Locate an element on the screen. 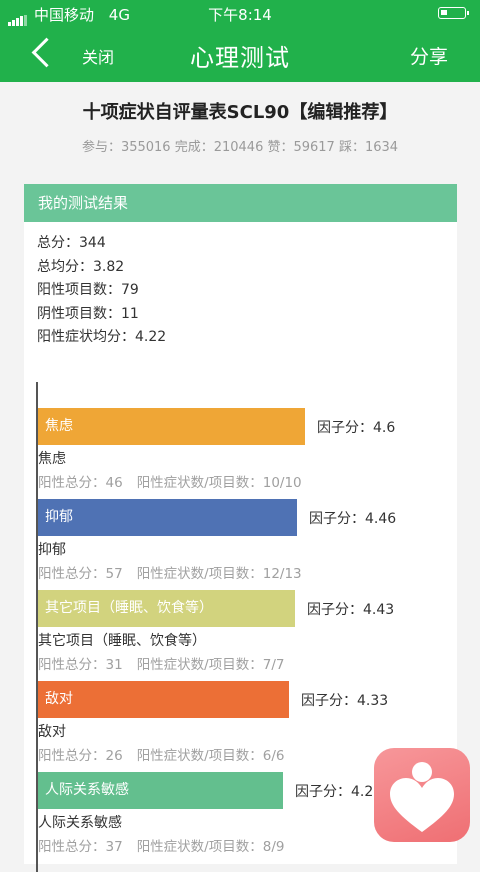 The width and height of the screenshot is (480, 872). factor-positive-total: 阳性总分：26 is located at coordinates (80, 756).